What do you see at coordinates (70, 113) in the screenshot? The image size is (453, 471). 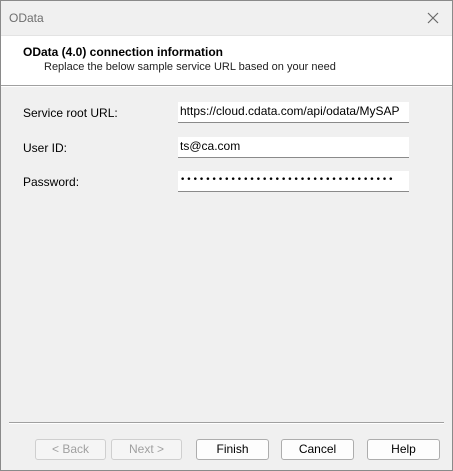 I see `service-root-url-label: Service root URL:` at bounding box center [70, 113].